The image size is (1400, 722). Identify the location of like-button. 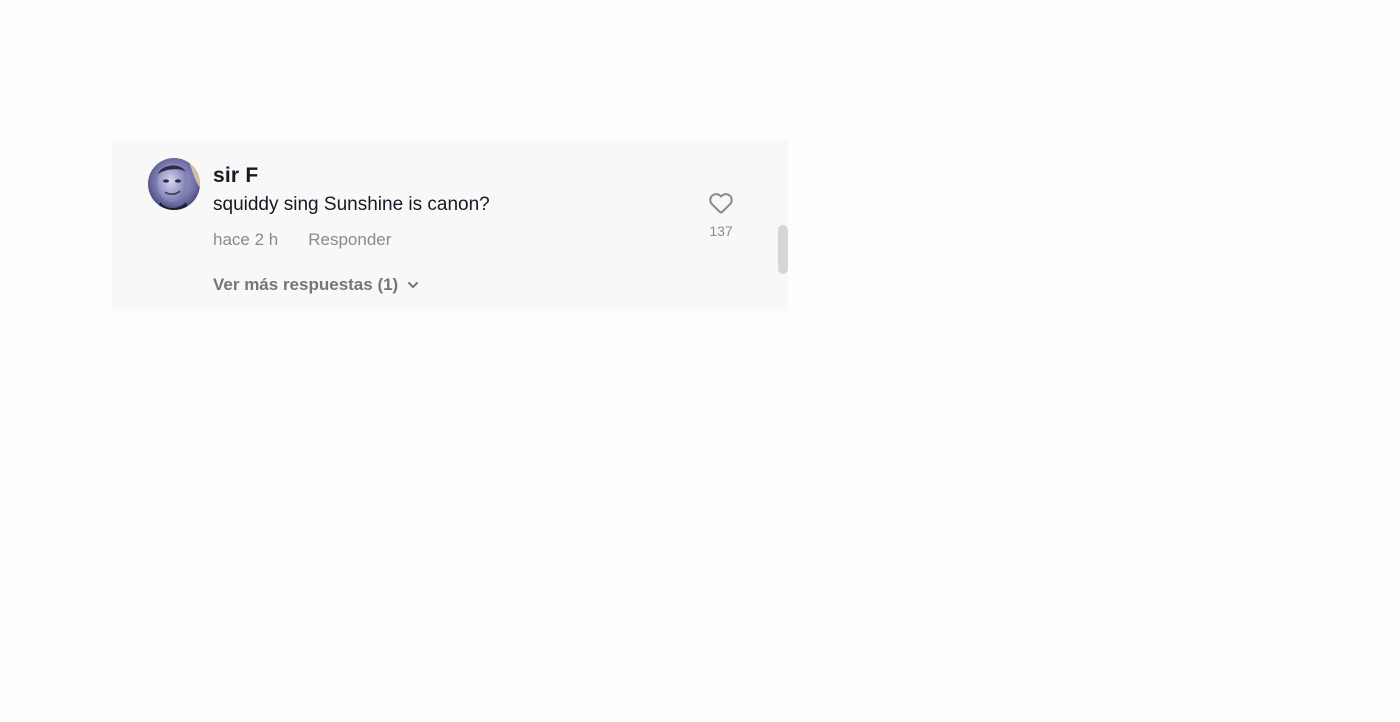
(721, 203).